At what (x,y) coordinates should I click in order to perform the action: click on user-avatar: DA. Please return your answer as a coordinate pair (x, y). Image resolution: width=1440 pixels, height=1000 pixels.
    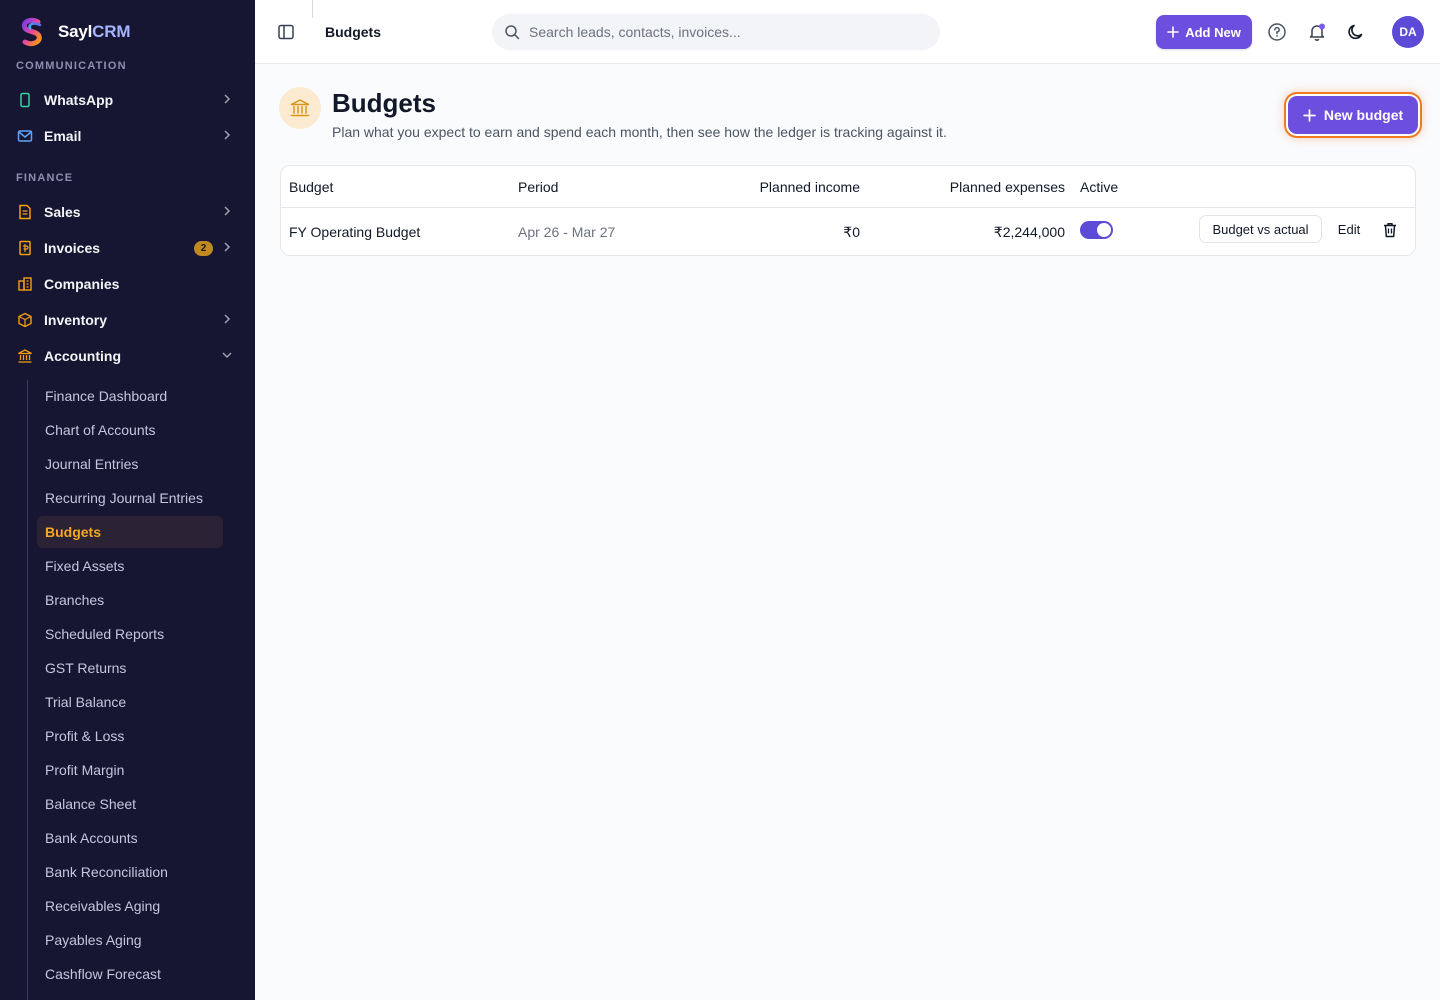
    Looking at the image, I should click on (1408, 32).